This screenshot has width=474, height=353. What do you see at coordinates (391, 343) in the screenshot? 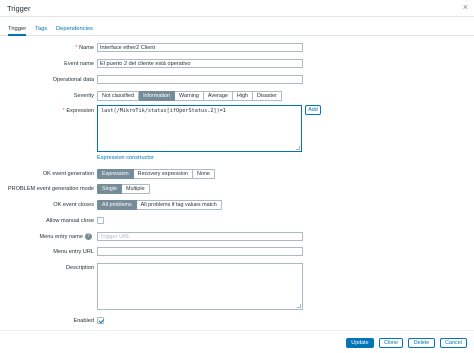
I see `clone-button: Clone` at bounding box center [391, 343].